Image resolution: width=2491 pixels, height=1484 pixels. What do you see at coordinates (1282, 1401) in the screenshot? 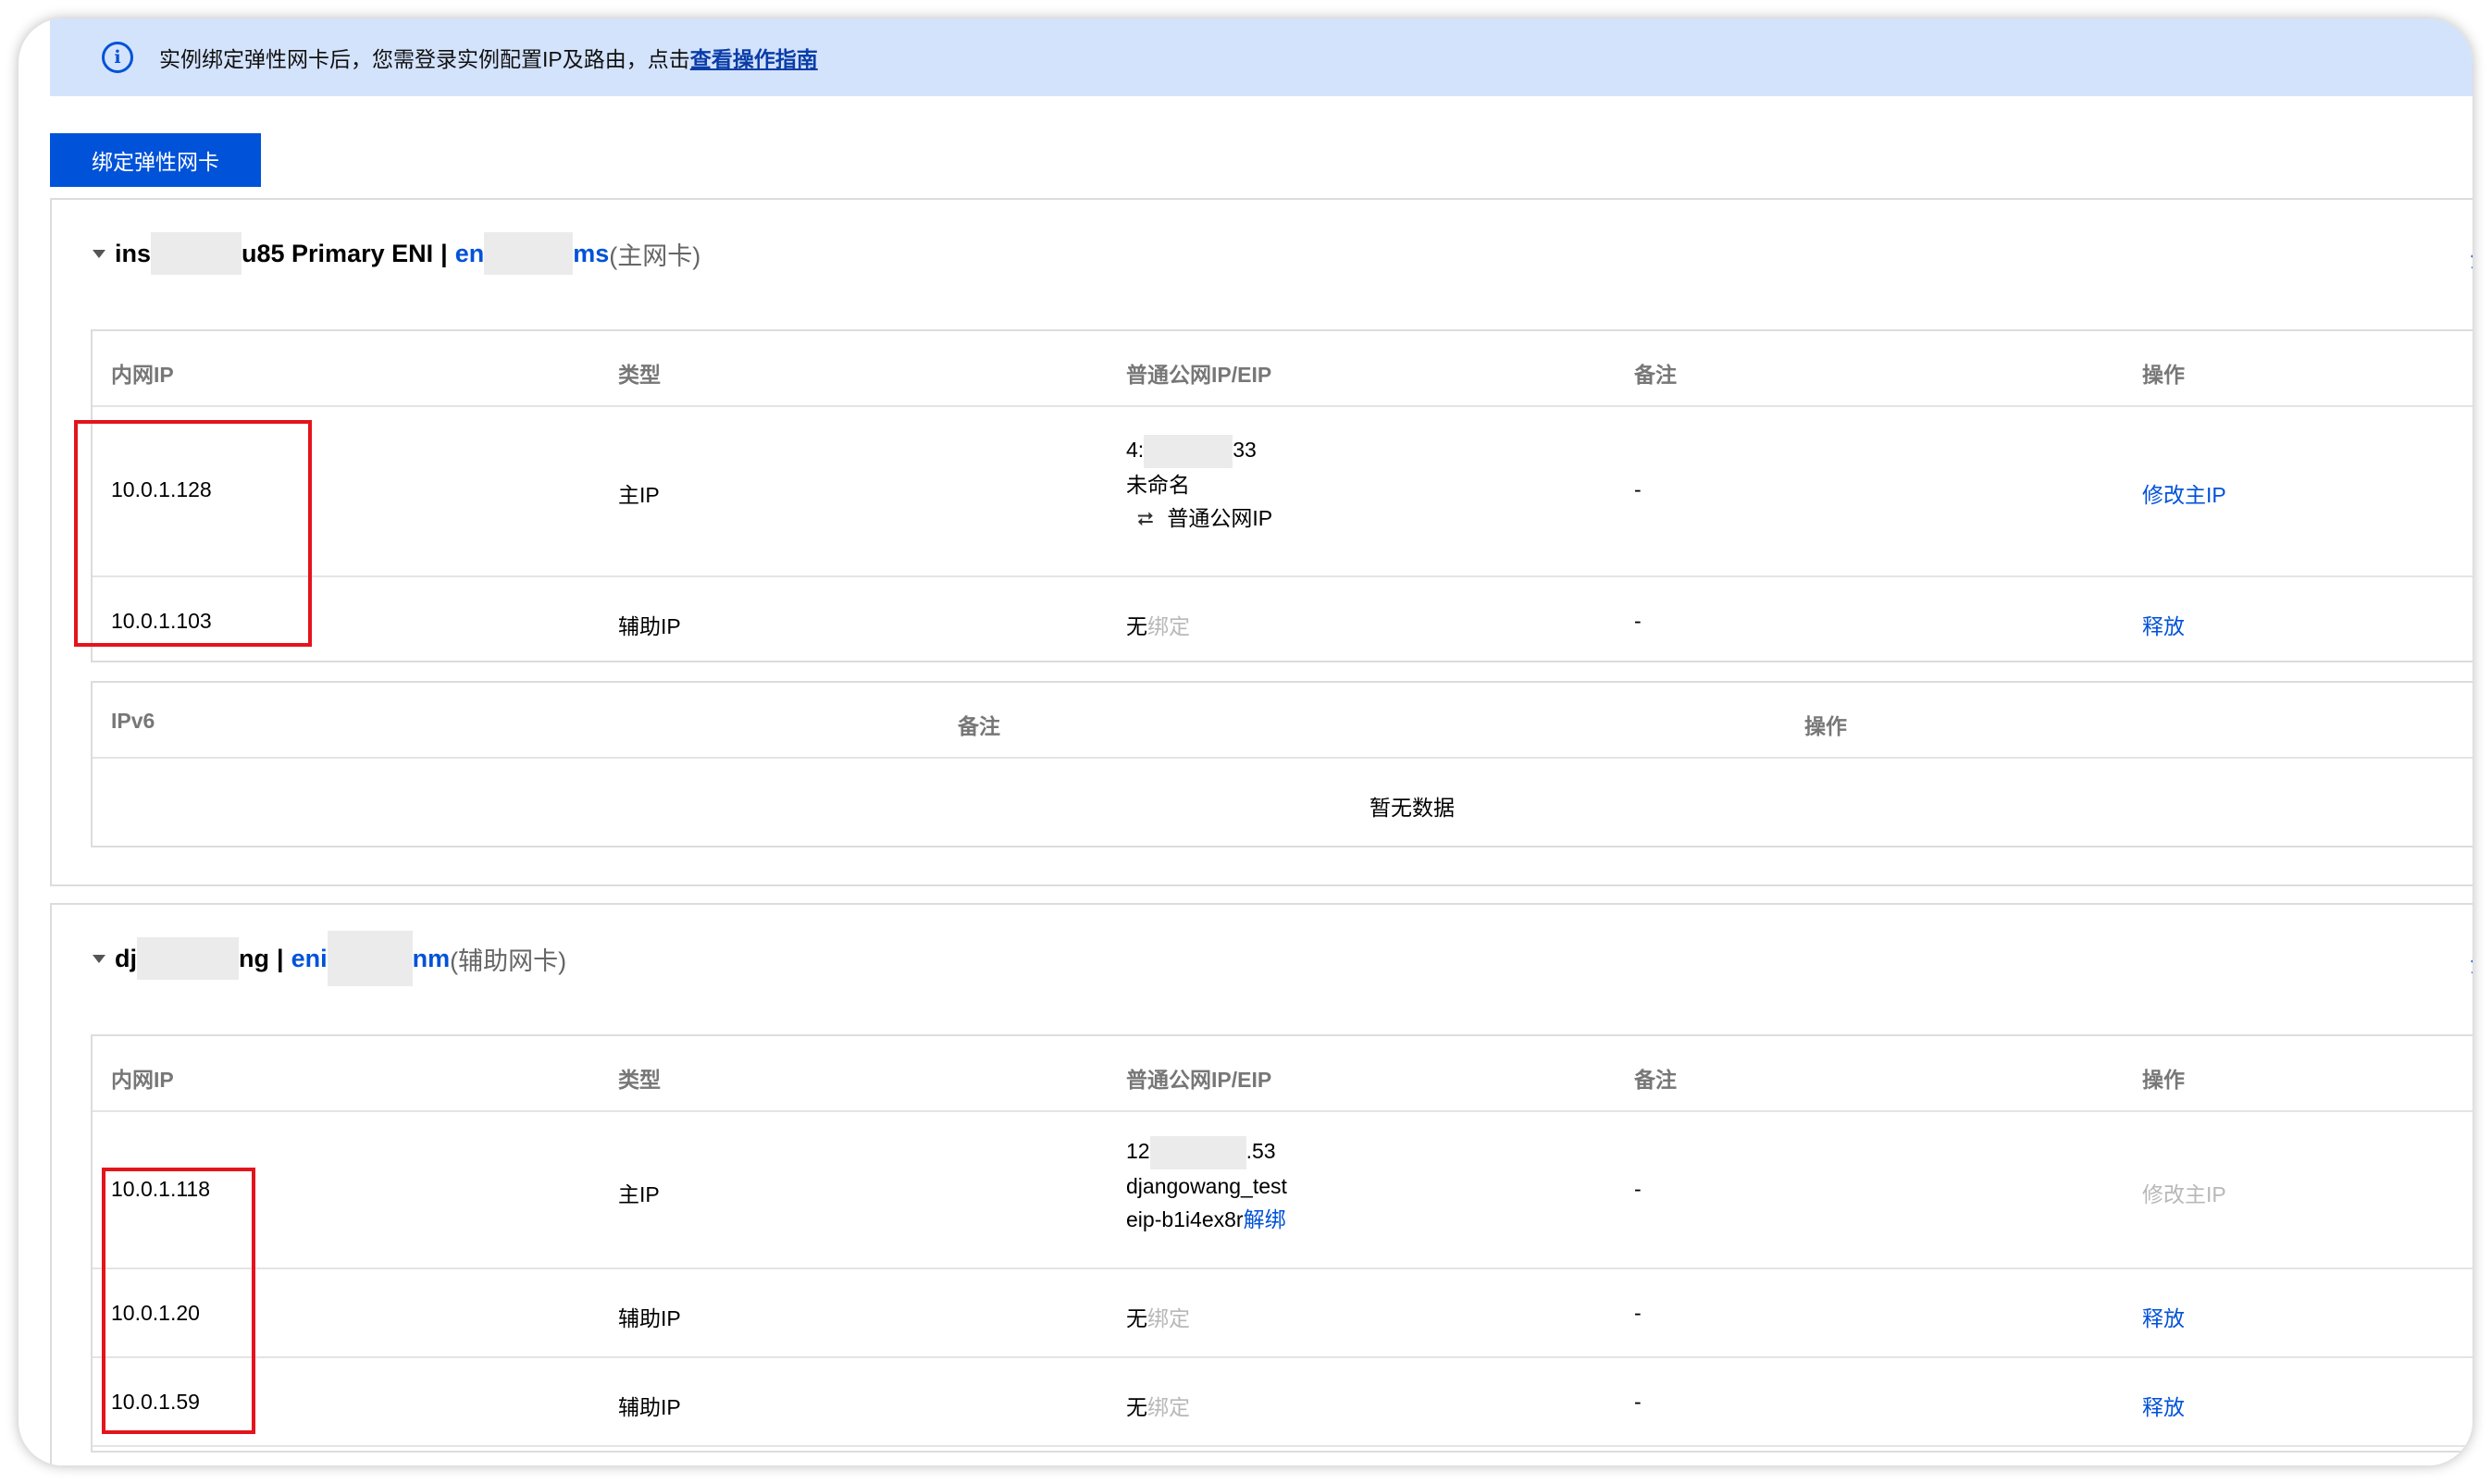
I see `table-row: 10.0.1.59 辅助IP 无绑定 - 释放` at bounding box center [1282, 1401].